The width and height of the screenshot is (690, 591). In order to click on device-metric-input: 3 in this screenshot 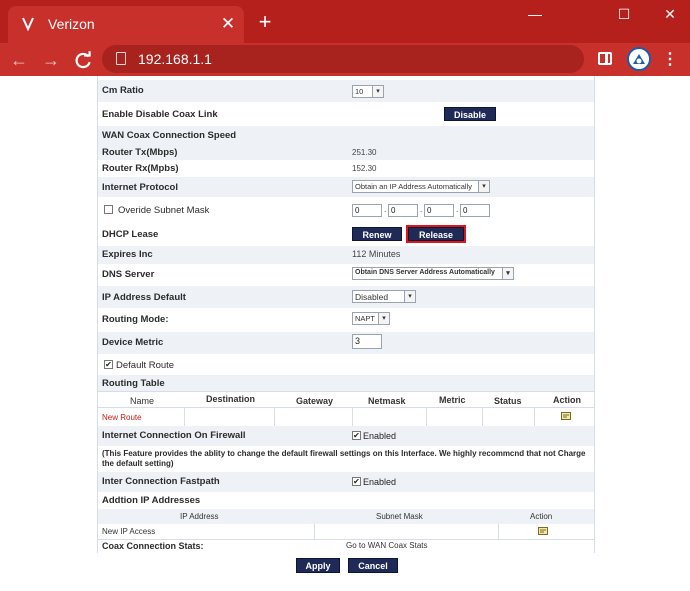, I will do `click(367, 341)`.